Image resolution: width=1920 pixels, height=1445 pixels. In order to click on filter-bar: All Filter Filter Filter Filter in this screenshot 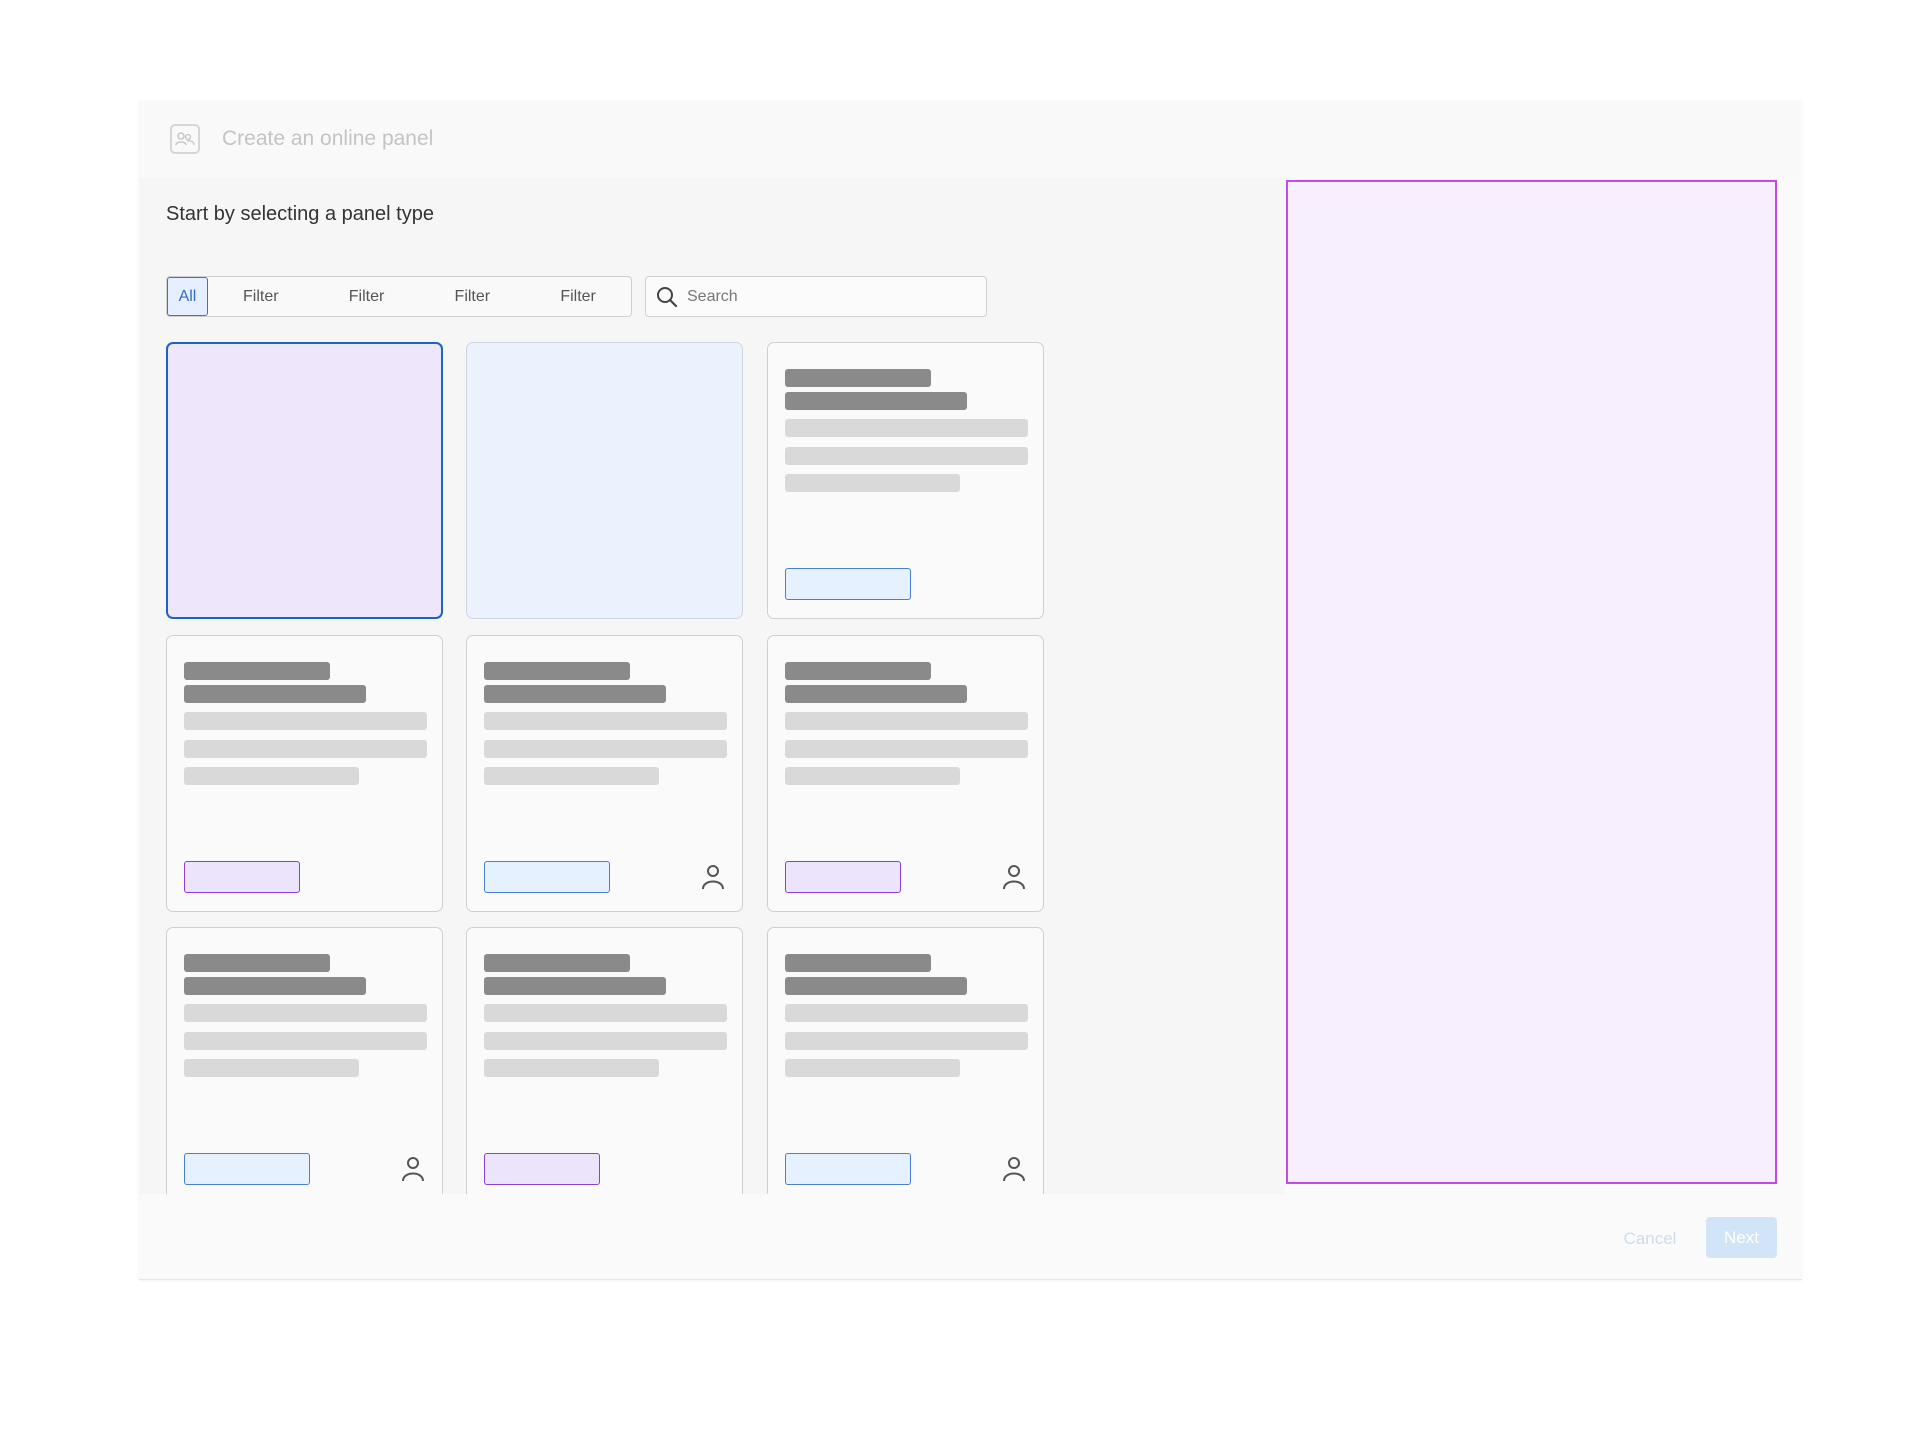, I will do `click(399, 296)`.